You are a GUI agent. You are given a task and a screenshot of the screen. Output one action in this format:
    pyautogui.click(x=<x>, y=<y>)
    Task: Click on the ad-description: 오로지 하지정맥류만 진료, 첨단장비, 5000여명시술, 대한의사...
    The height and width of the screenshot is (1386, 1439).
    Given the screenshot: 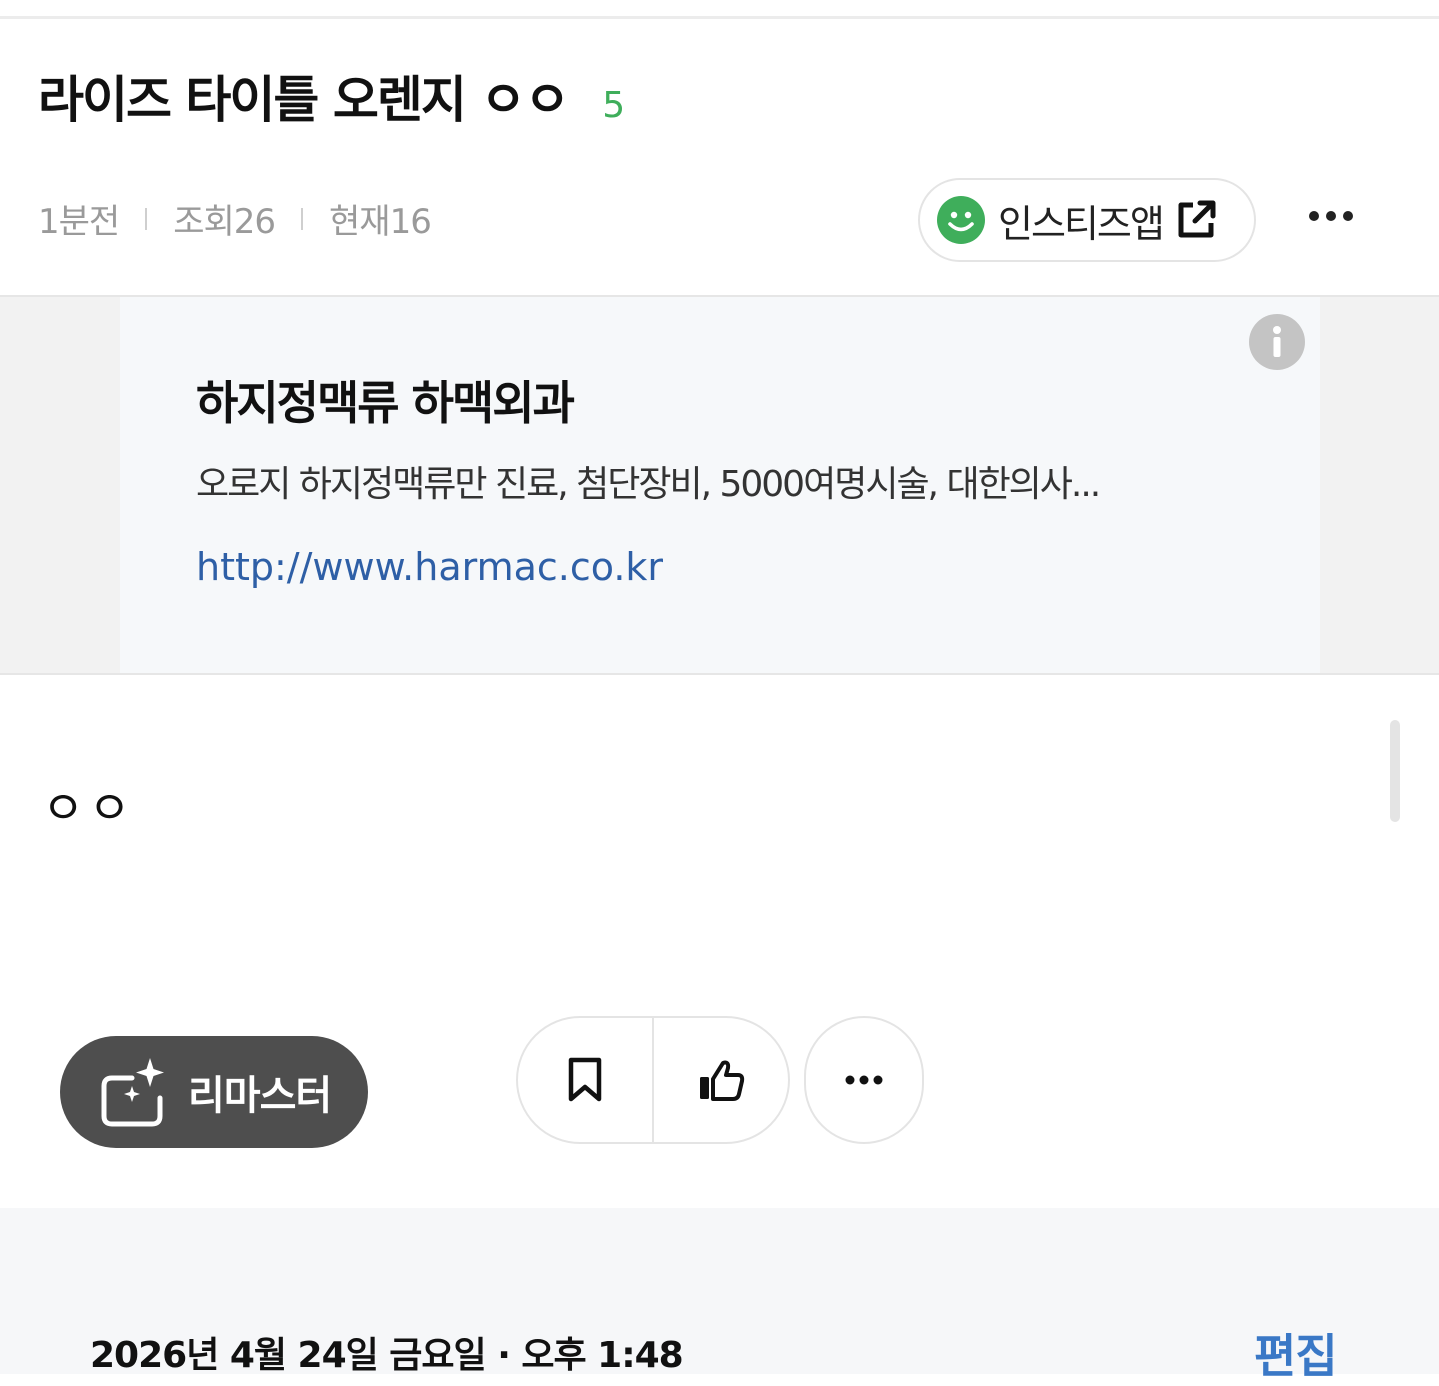 What is the action you would take?
    pyautogui.click(x=648, y=484)
    